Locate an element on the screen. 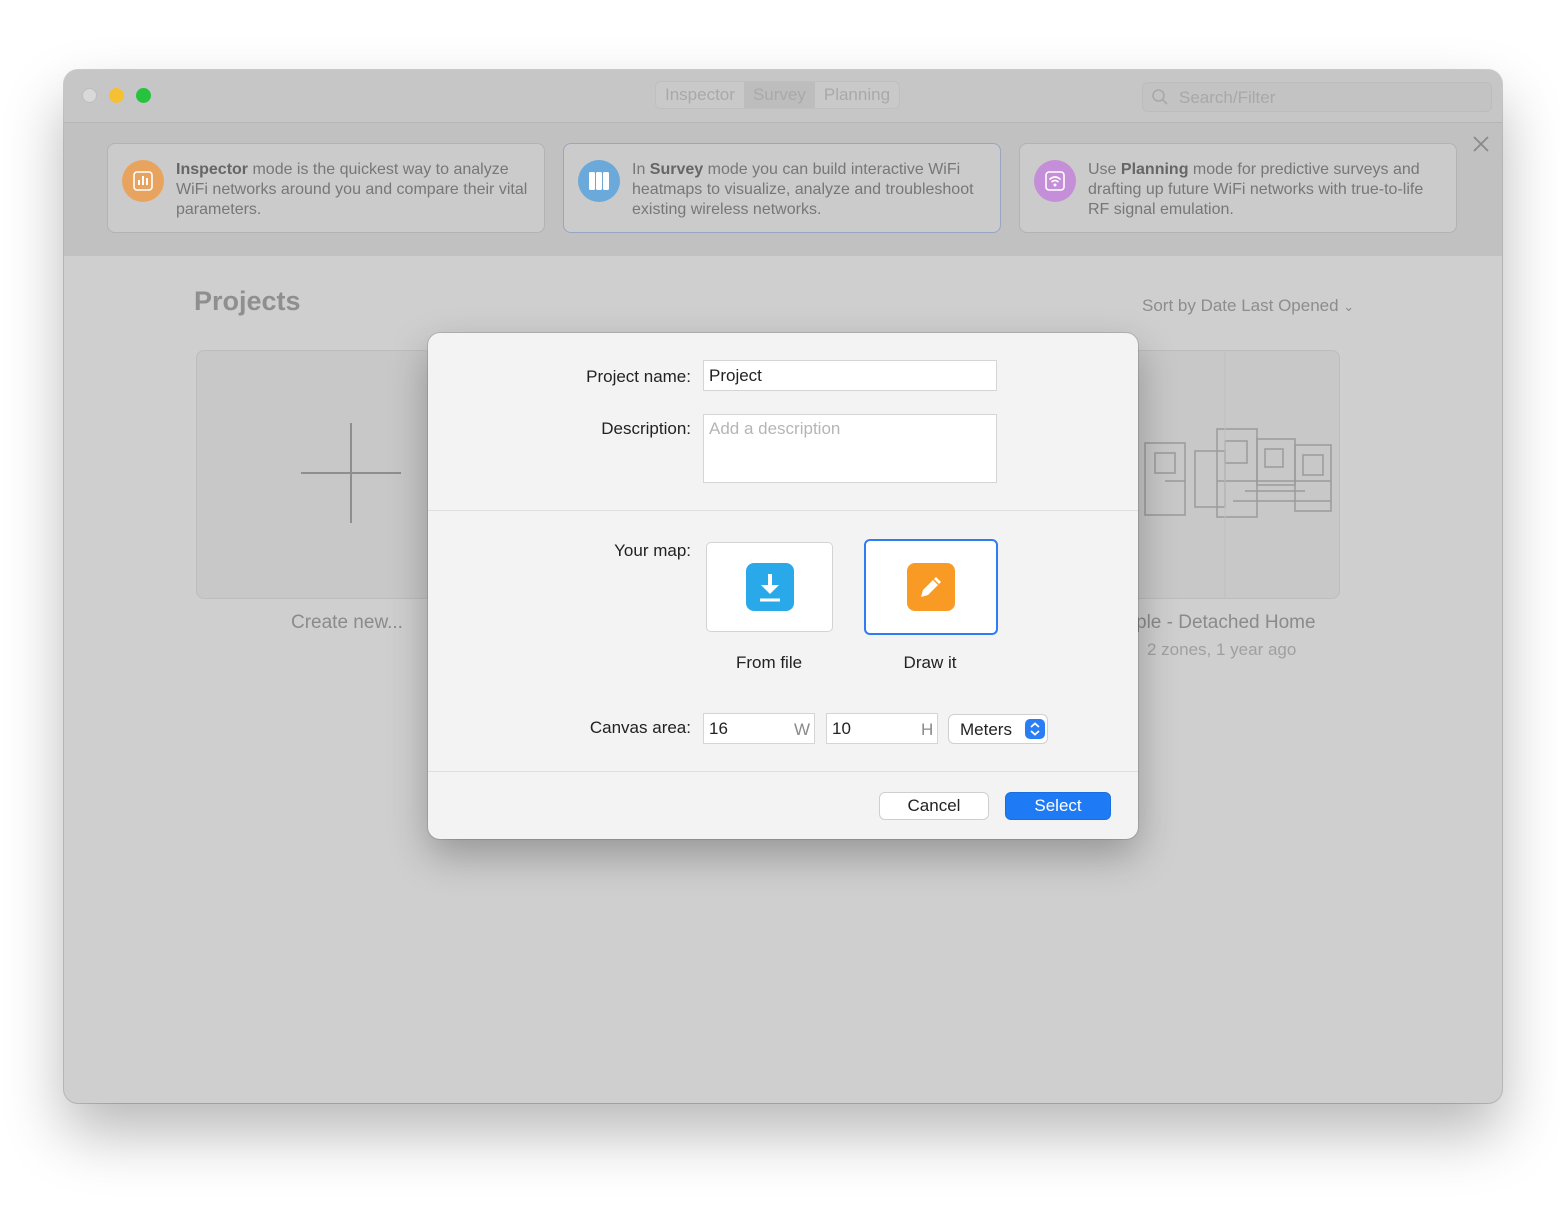 The image size is (1560, 1230). download-icon is located at coordinates (770, 587).